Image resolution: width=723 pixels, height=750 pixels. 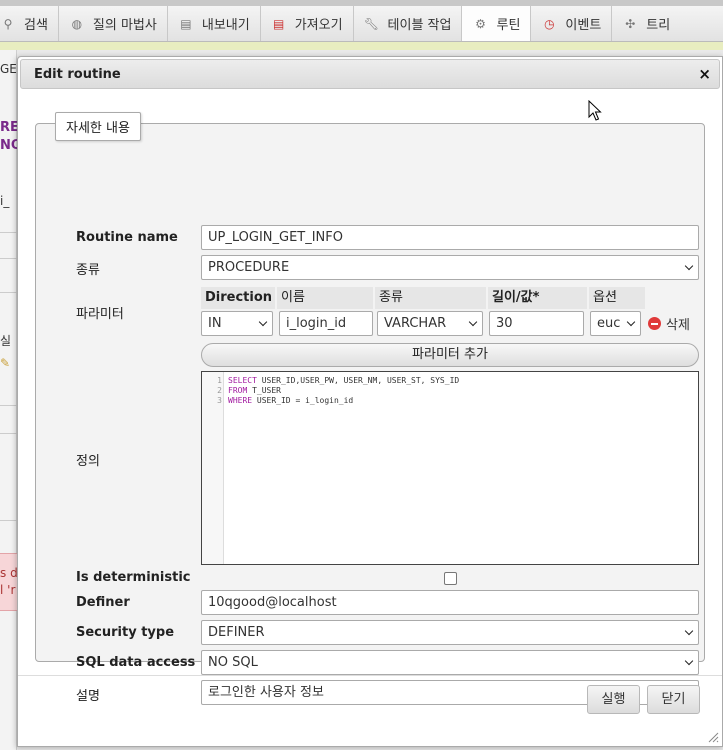 What do you see at coordinates (88, 461) in the screenshot?
I see `definition-label: 정의` at bounding box center [88, 461].